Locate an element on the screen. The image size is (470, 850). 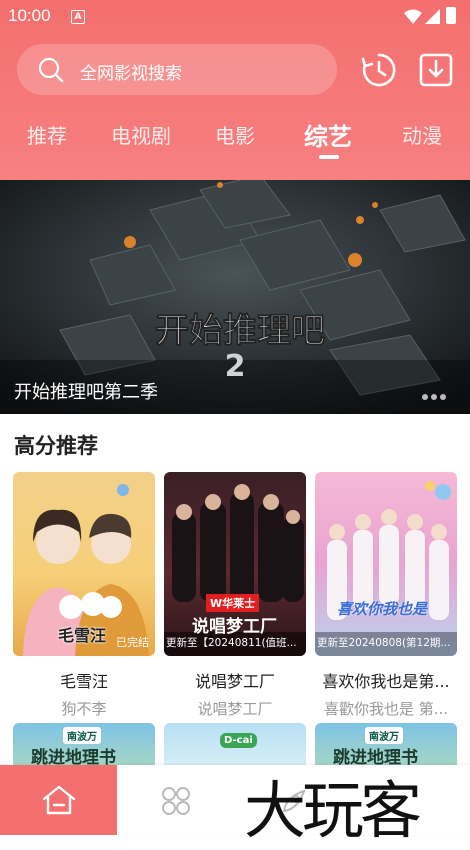
section-title: 高分推荐 is located at coordinates (56, 446).